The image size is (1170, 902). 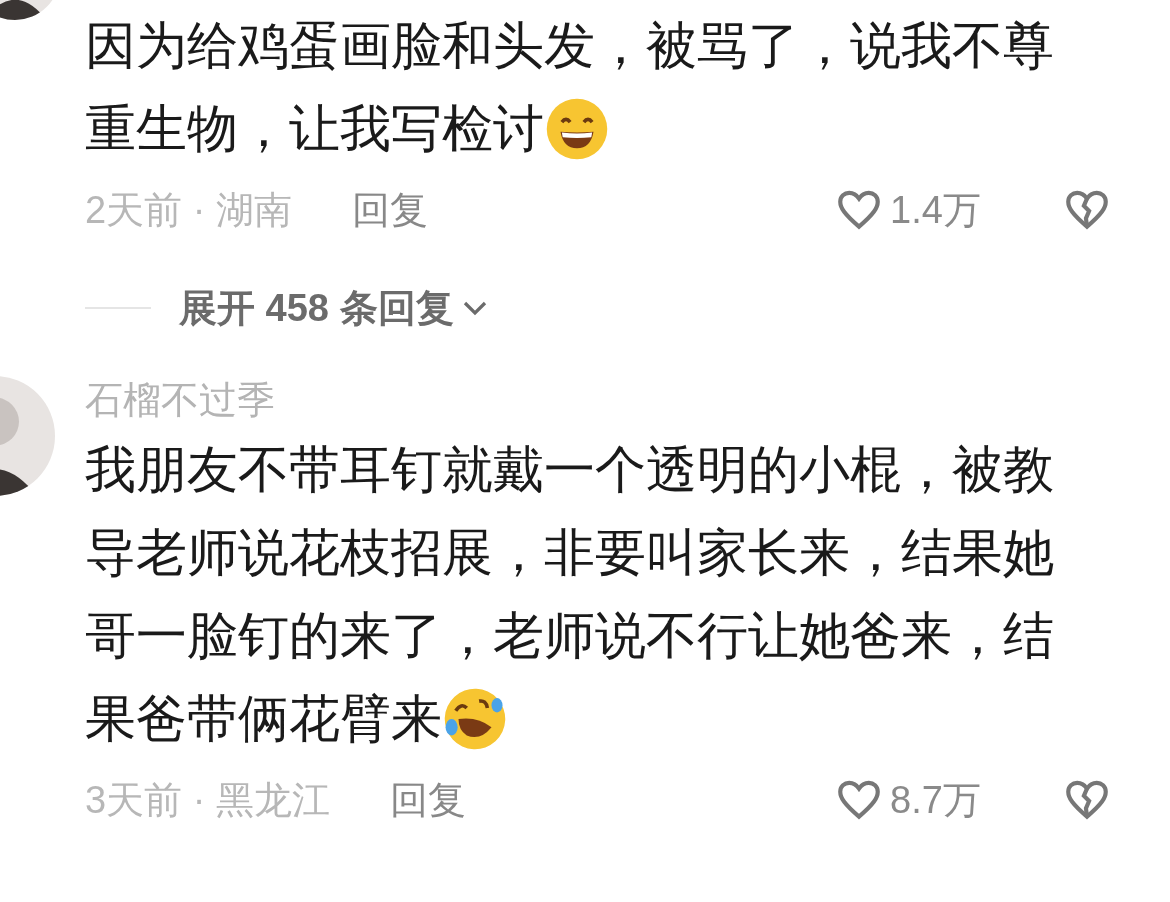 I want to click on time-location: 3天前 · 黑龙江, so click(x=207, y=800).